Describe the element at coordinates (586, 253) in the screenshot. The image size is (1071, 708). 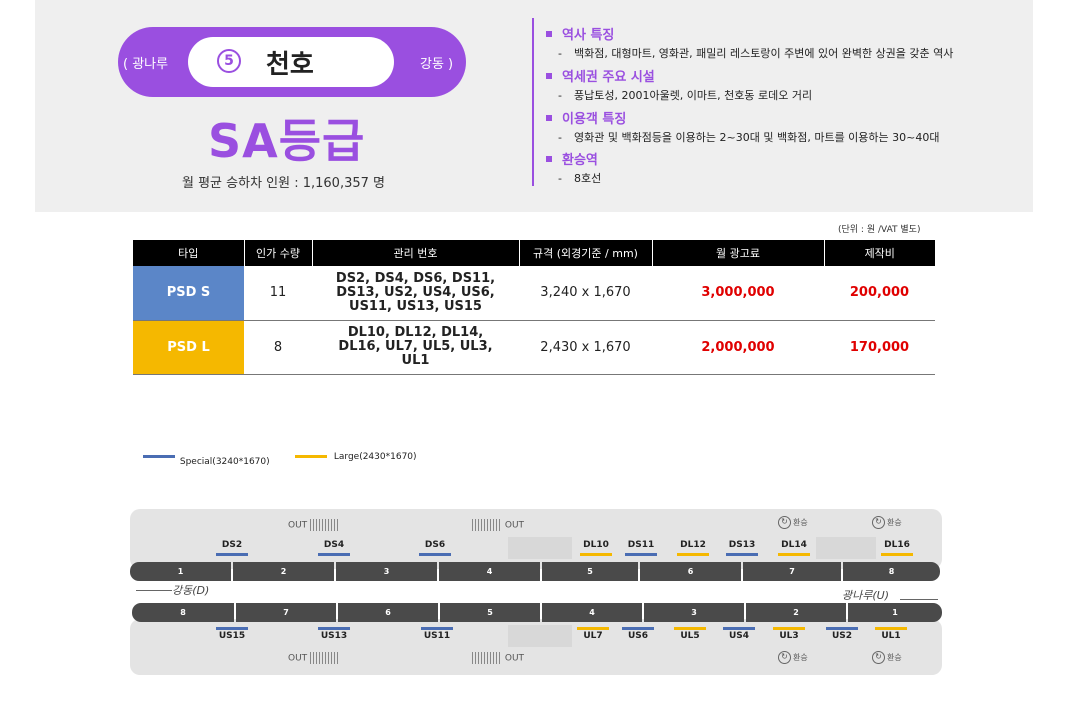
I see `header-size: 규격 (외경기준 / mm)` at that location.